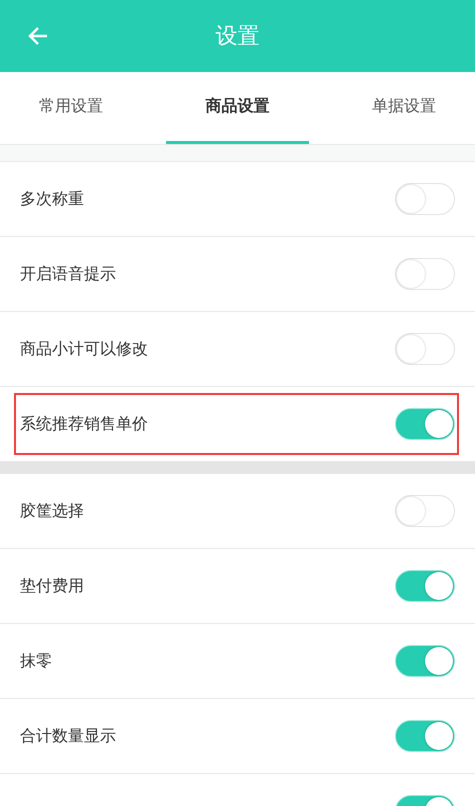 This screenshot has width=475, height=806. What do you see at coordinates (84, 349) in the screenshot?
I see `setting-label: 商品小计可以修改` at bounding box center [84, 349].